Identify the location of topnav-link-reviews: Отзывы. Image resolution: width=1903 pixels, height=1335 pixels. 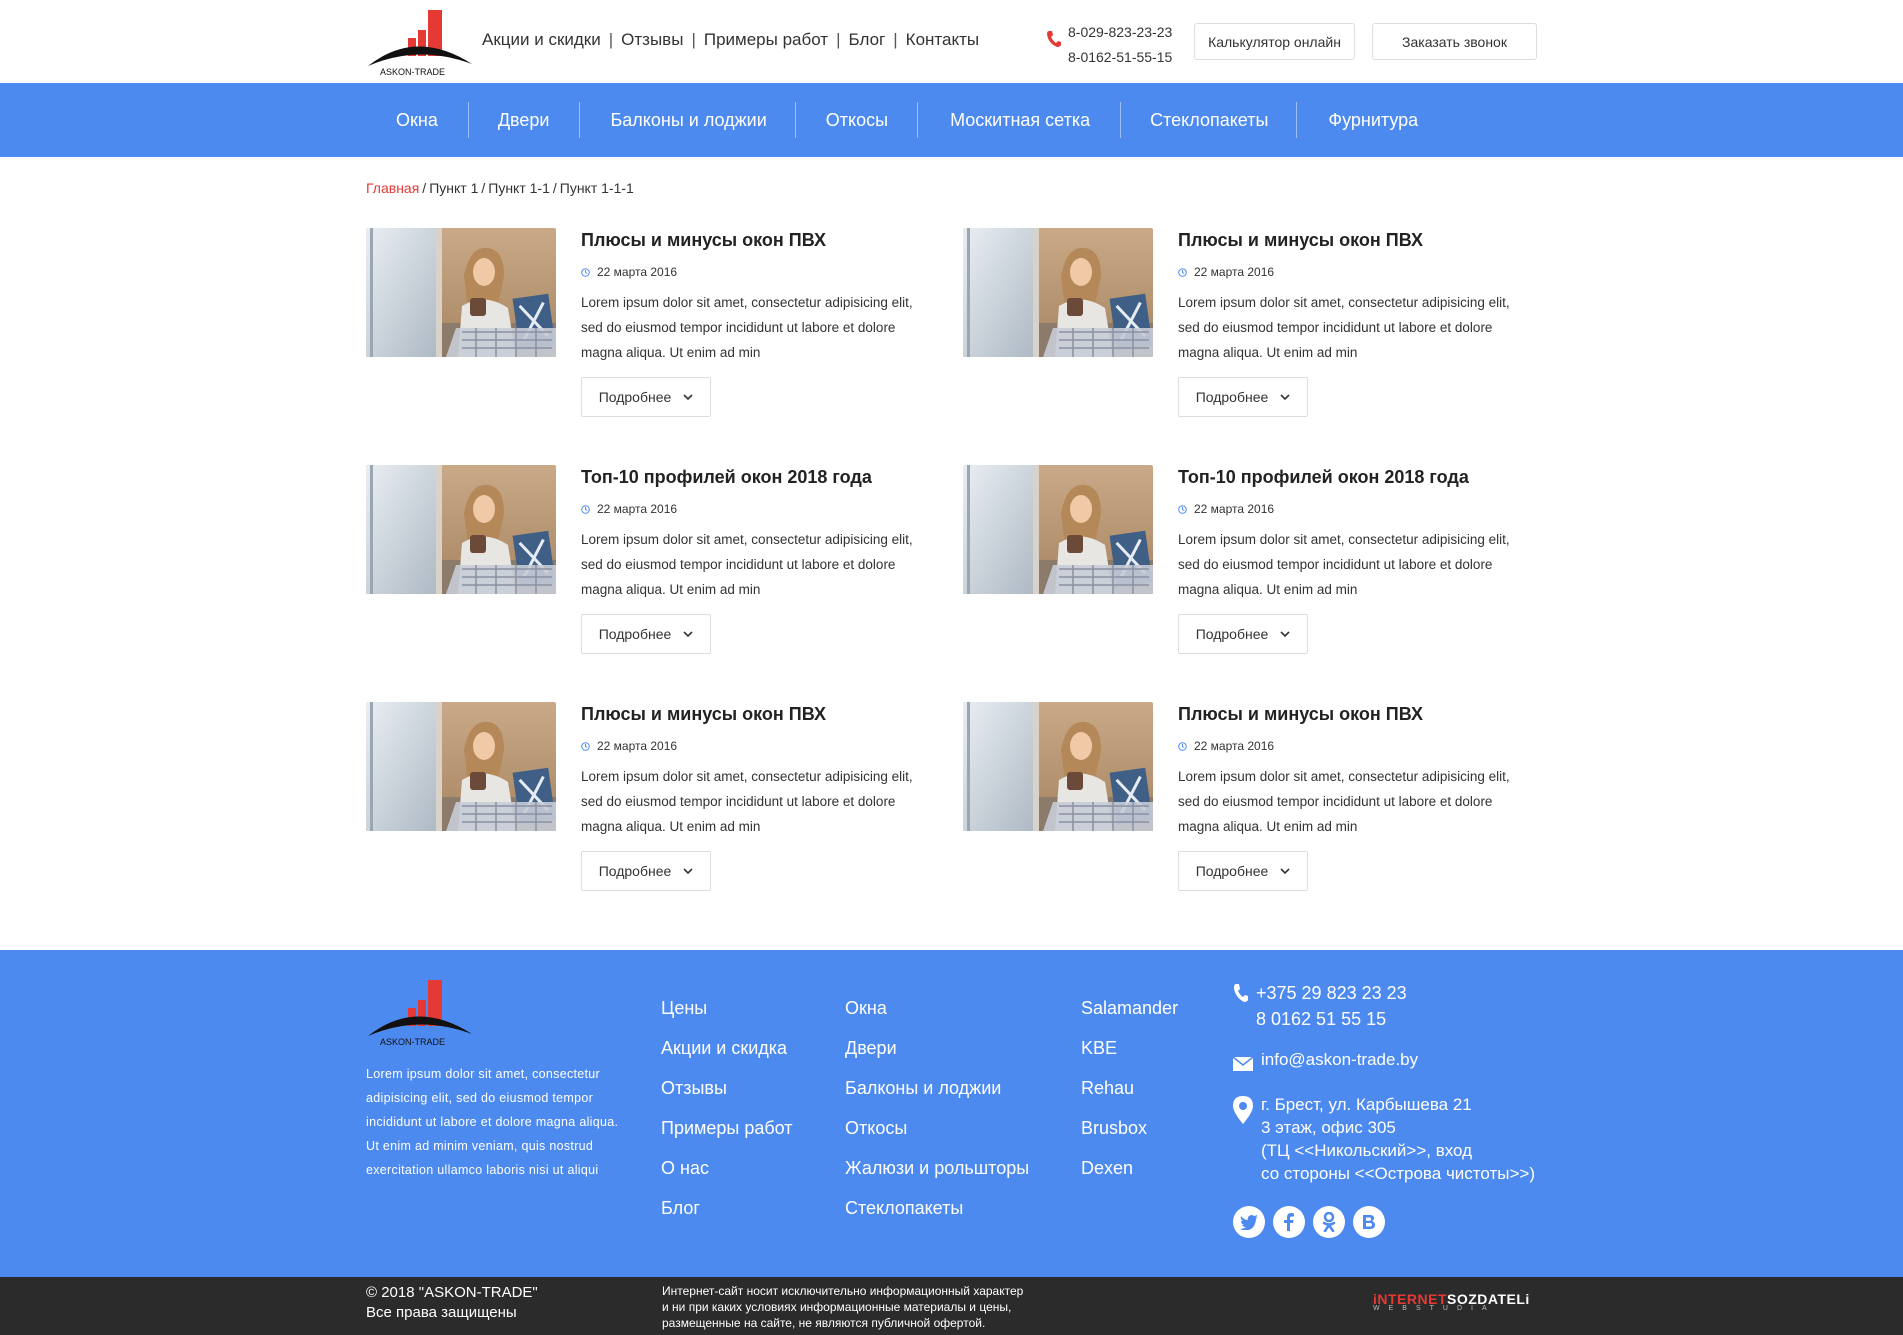
(652, 40).